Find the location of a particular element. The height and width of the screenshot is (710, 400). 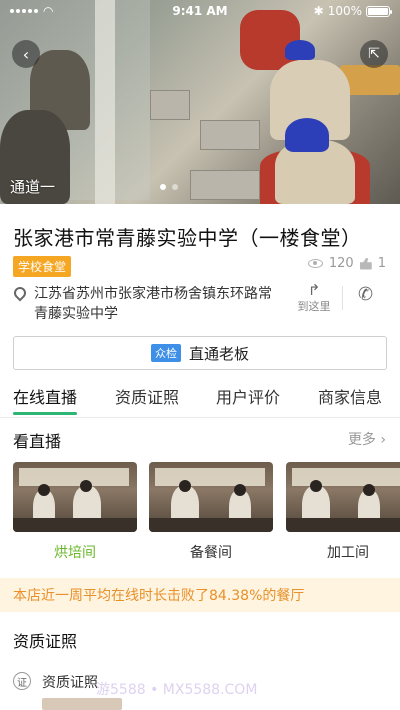

tab-reviews: 用户评价 is located at coordinates (248, 396).